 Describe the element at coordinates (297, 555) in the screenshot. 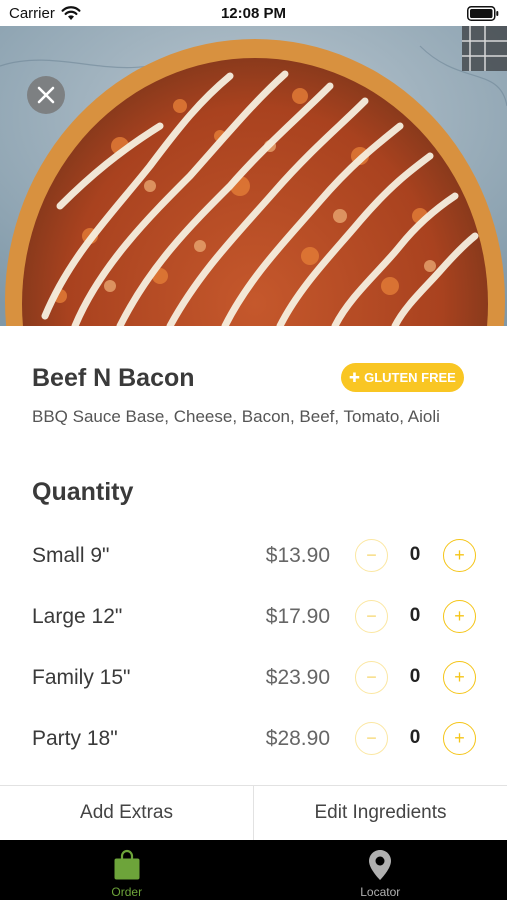

I see `size-price: $13.90` at that location.